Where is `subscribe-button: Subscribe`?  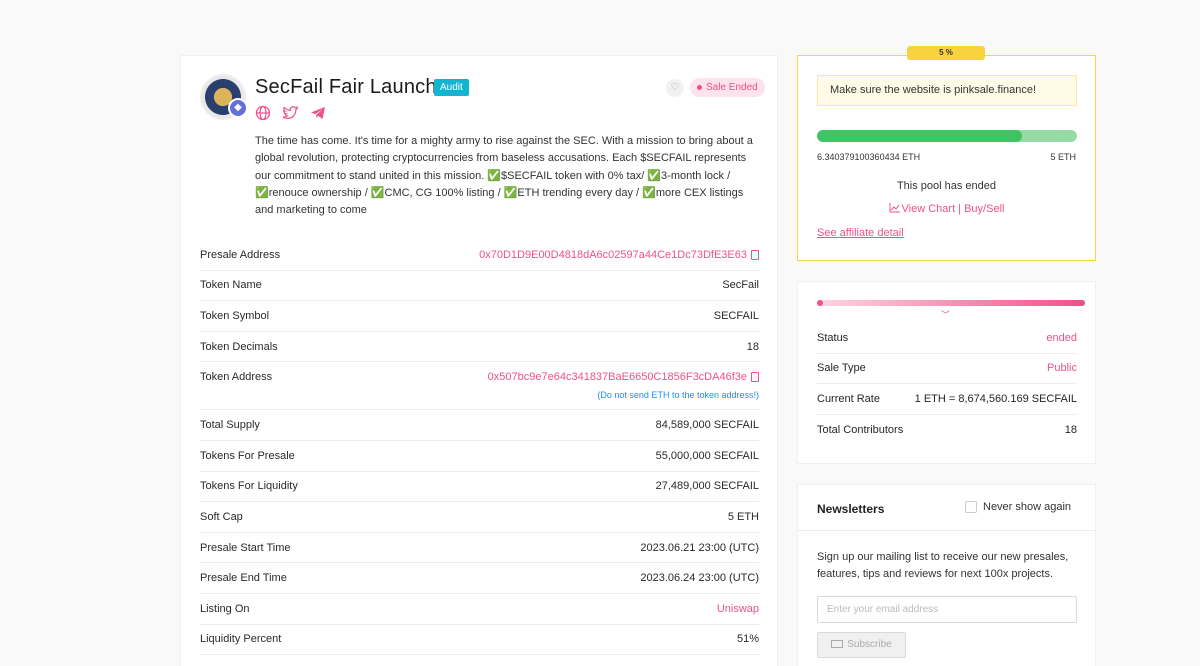
subscribe-button: Subscribe is located at coordinates (861, 645).